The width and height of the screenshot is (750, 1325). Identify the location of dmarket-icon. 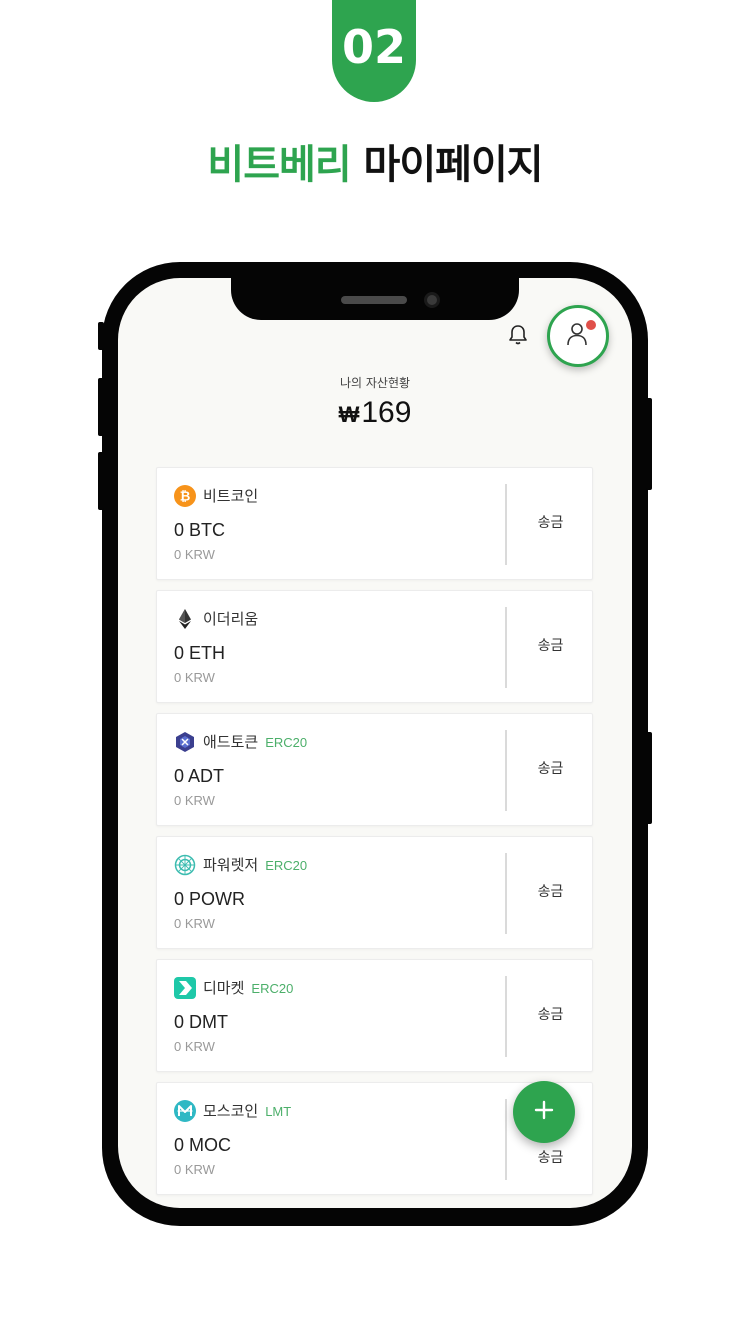
(185, 988).